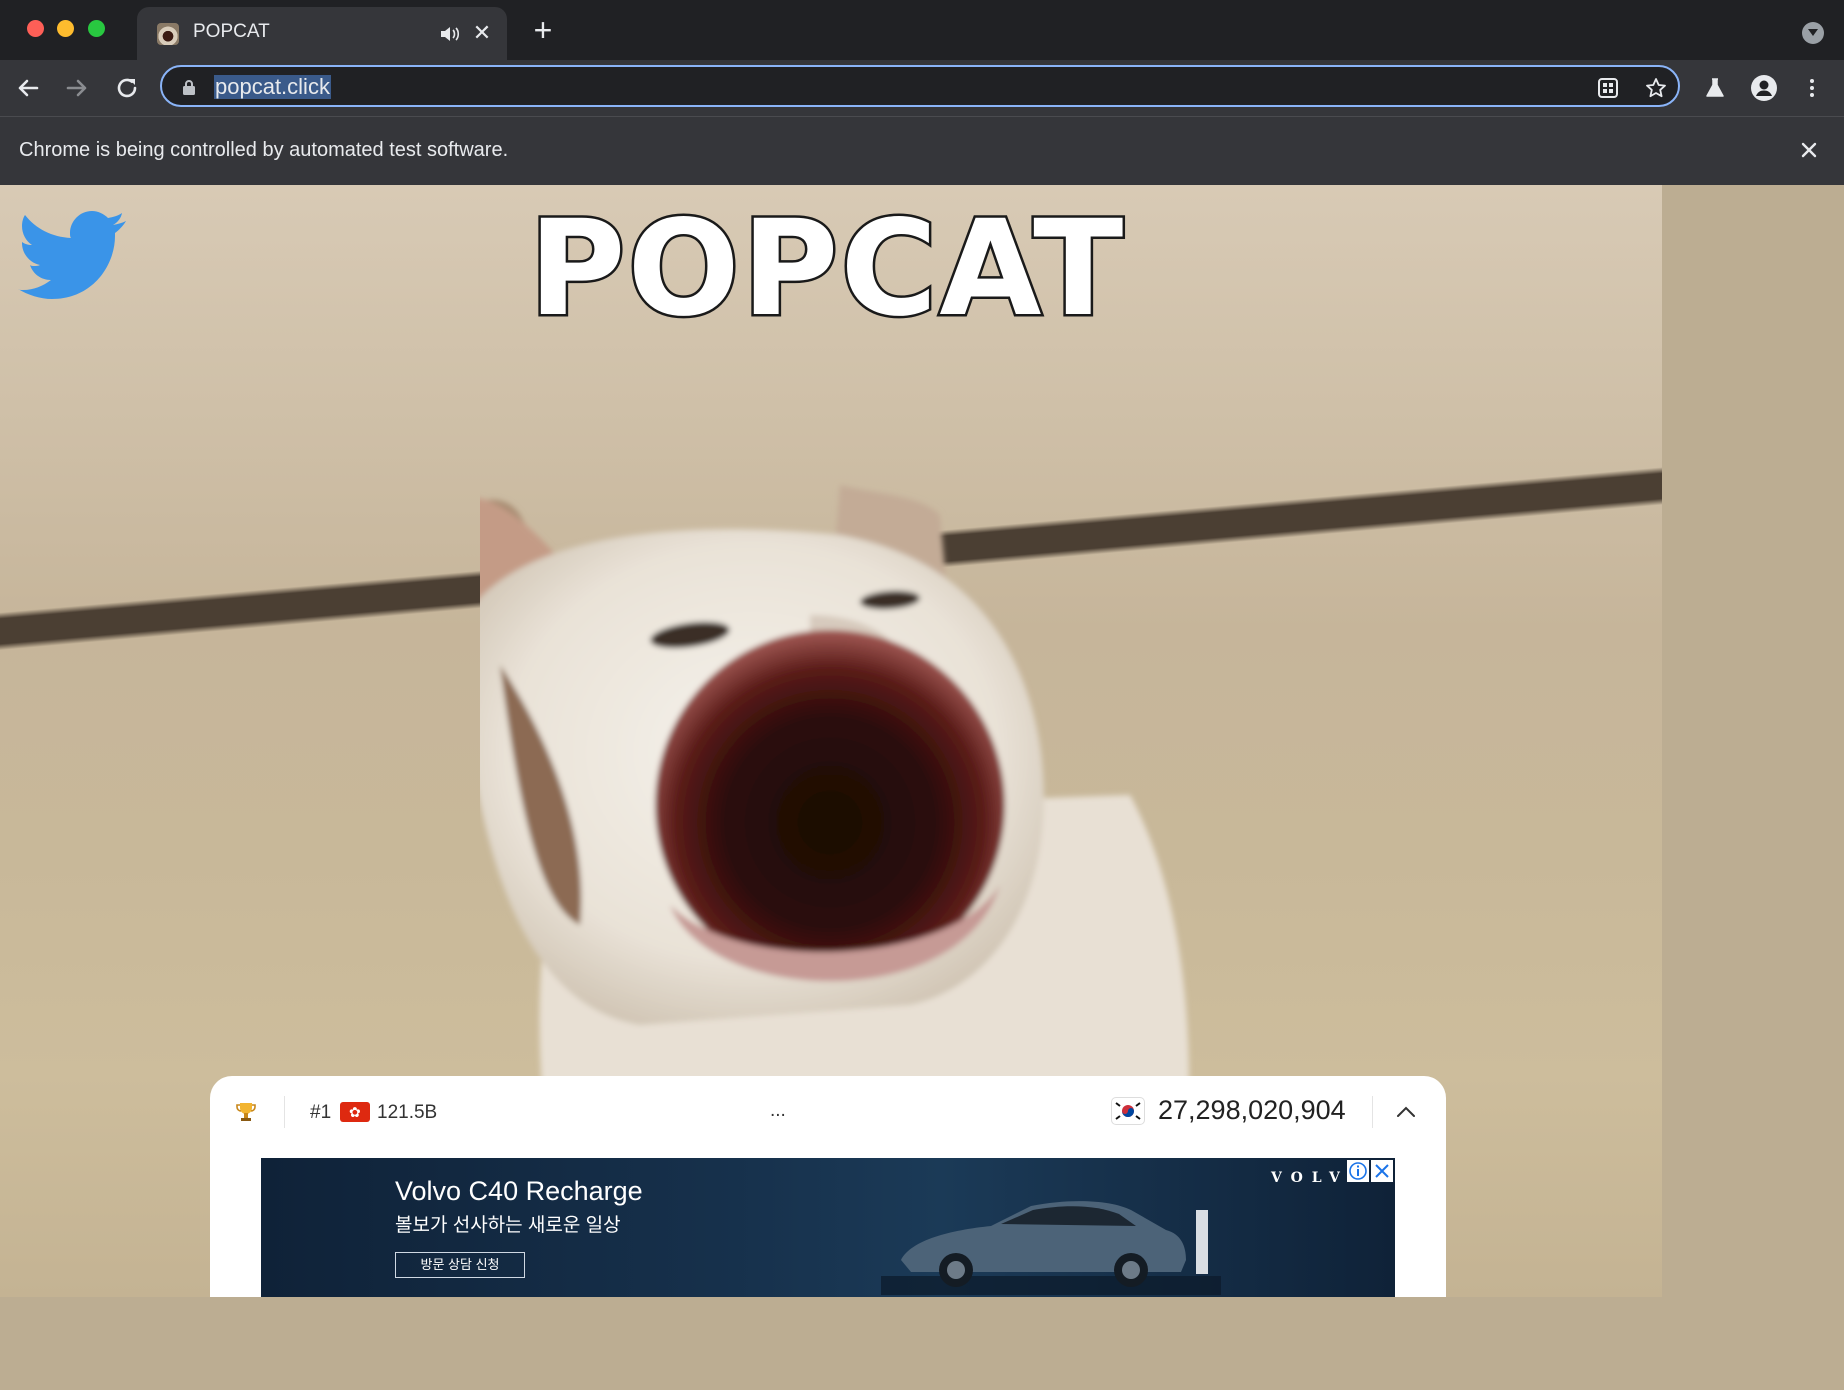  I want to click on tab-strip: POPCAT ✕ +, so click(922, 30).